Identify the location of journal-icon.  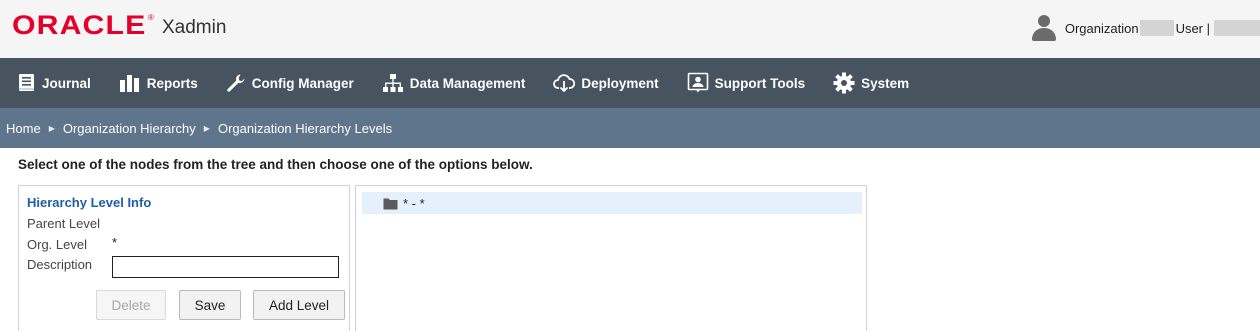
(26, 82).